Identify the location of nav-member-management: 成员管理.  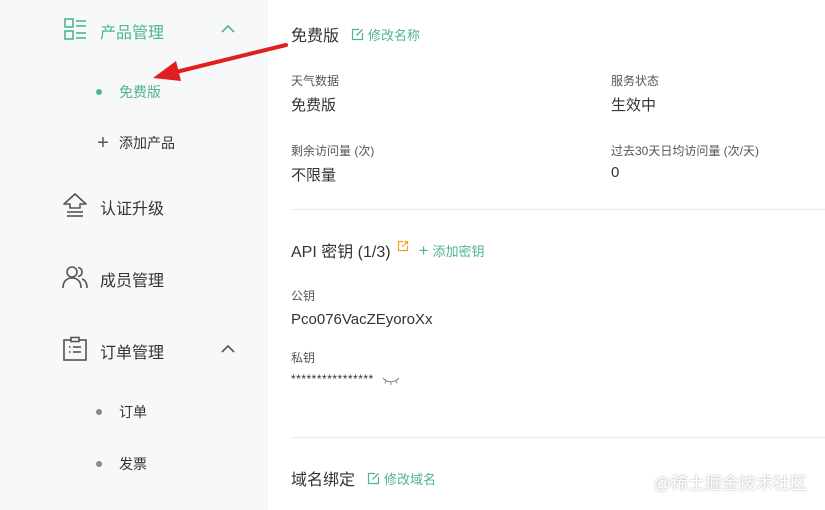
(134, 277).